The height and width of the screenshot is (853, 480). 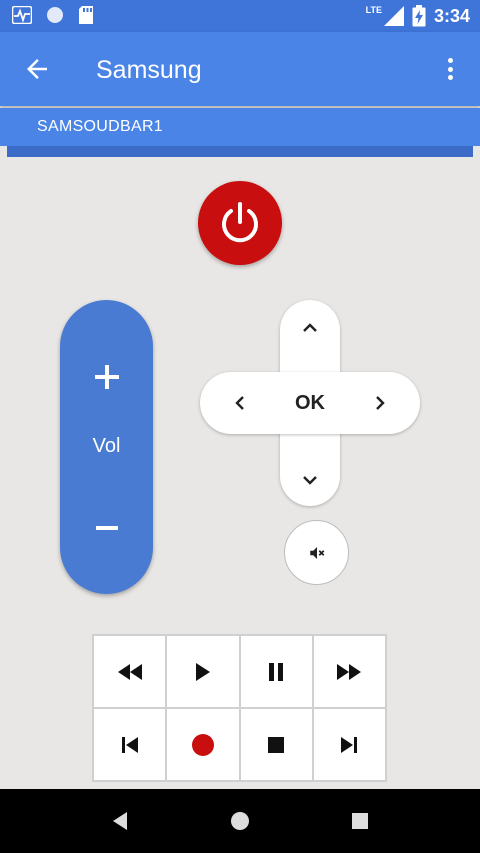 I want to click on fast-forward-button, so click(x=349, y=671).